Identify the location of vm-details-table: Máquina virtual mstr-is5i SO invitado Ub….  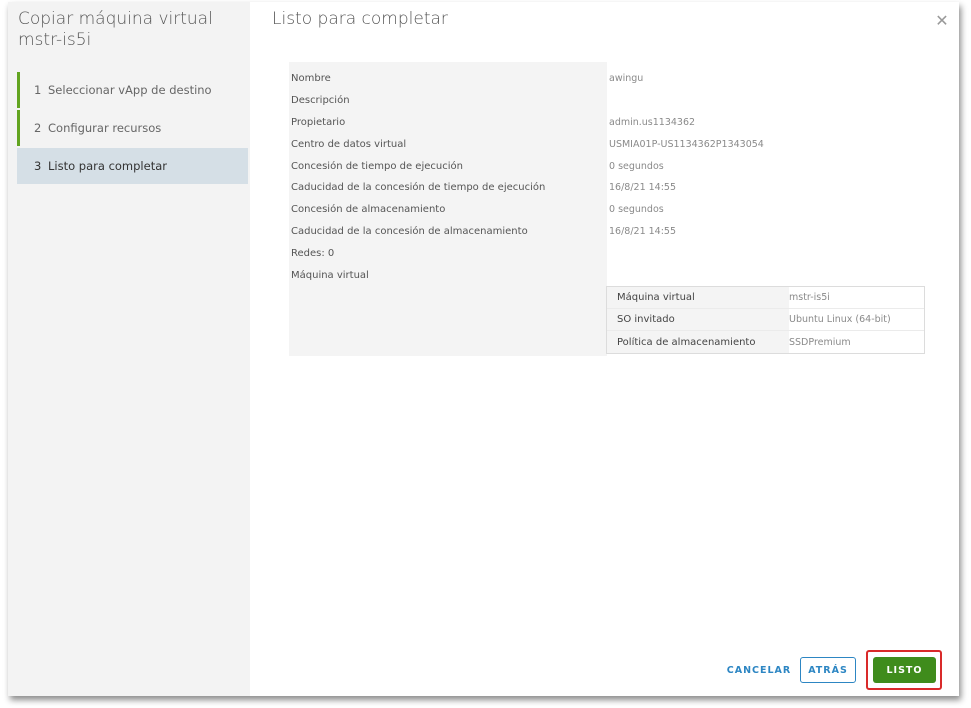
(765, 320).